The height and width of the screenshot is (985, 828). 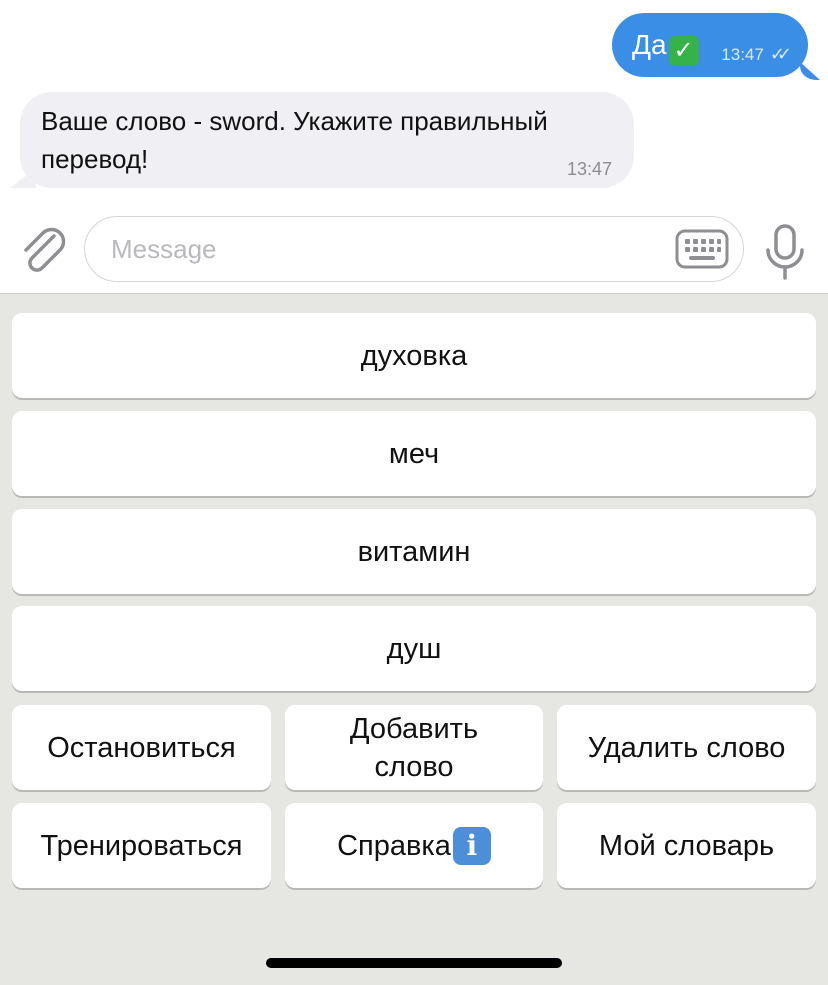 What do you see at coordinates (414, 648) in the screenshot?
I see `option-button-4: душ` at bounding box center [414, 648].